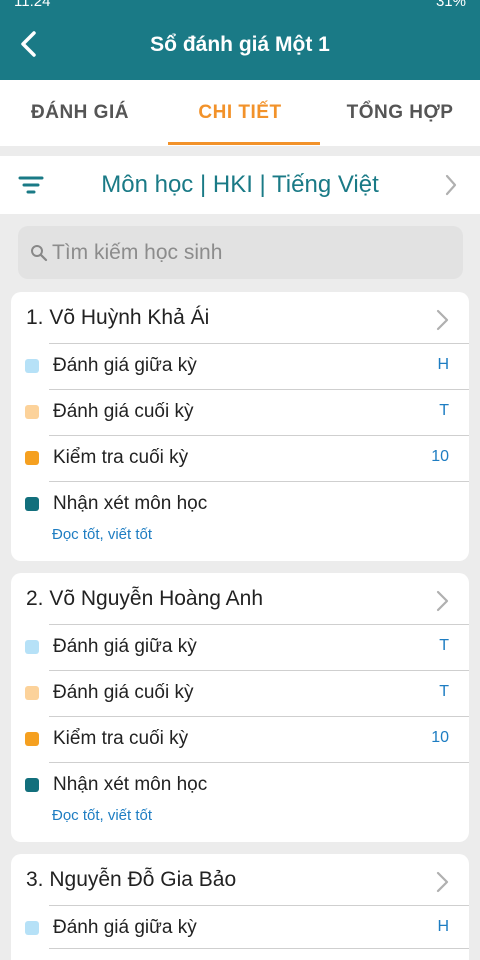  Describe the element at coordinates (247, 647) in the screenshot. I see `grade-row-midterm: Đánh giá giữa kỳ T` at that location.